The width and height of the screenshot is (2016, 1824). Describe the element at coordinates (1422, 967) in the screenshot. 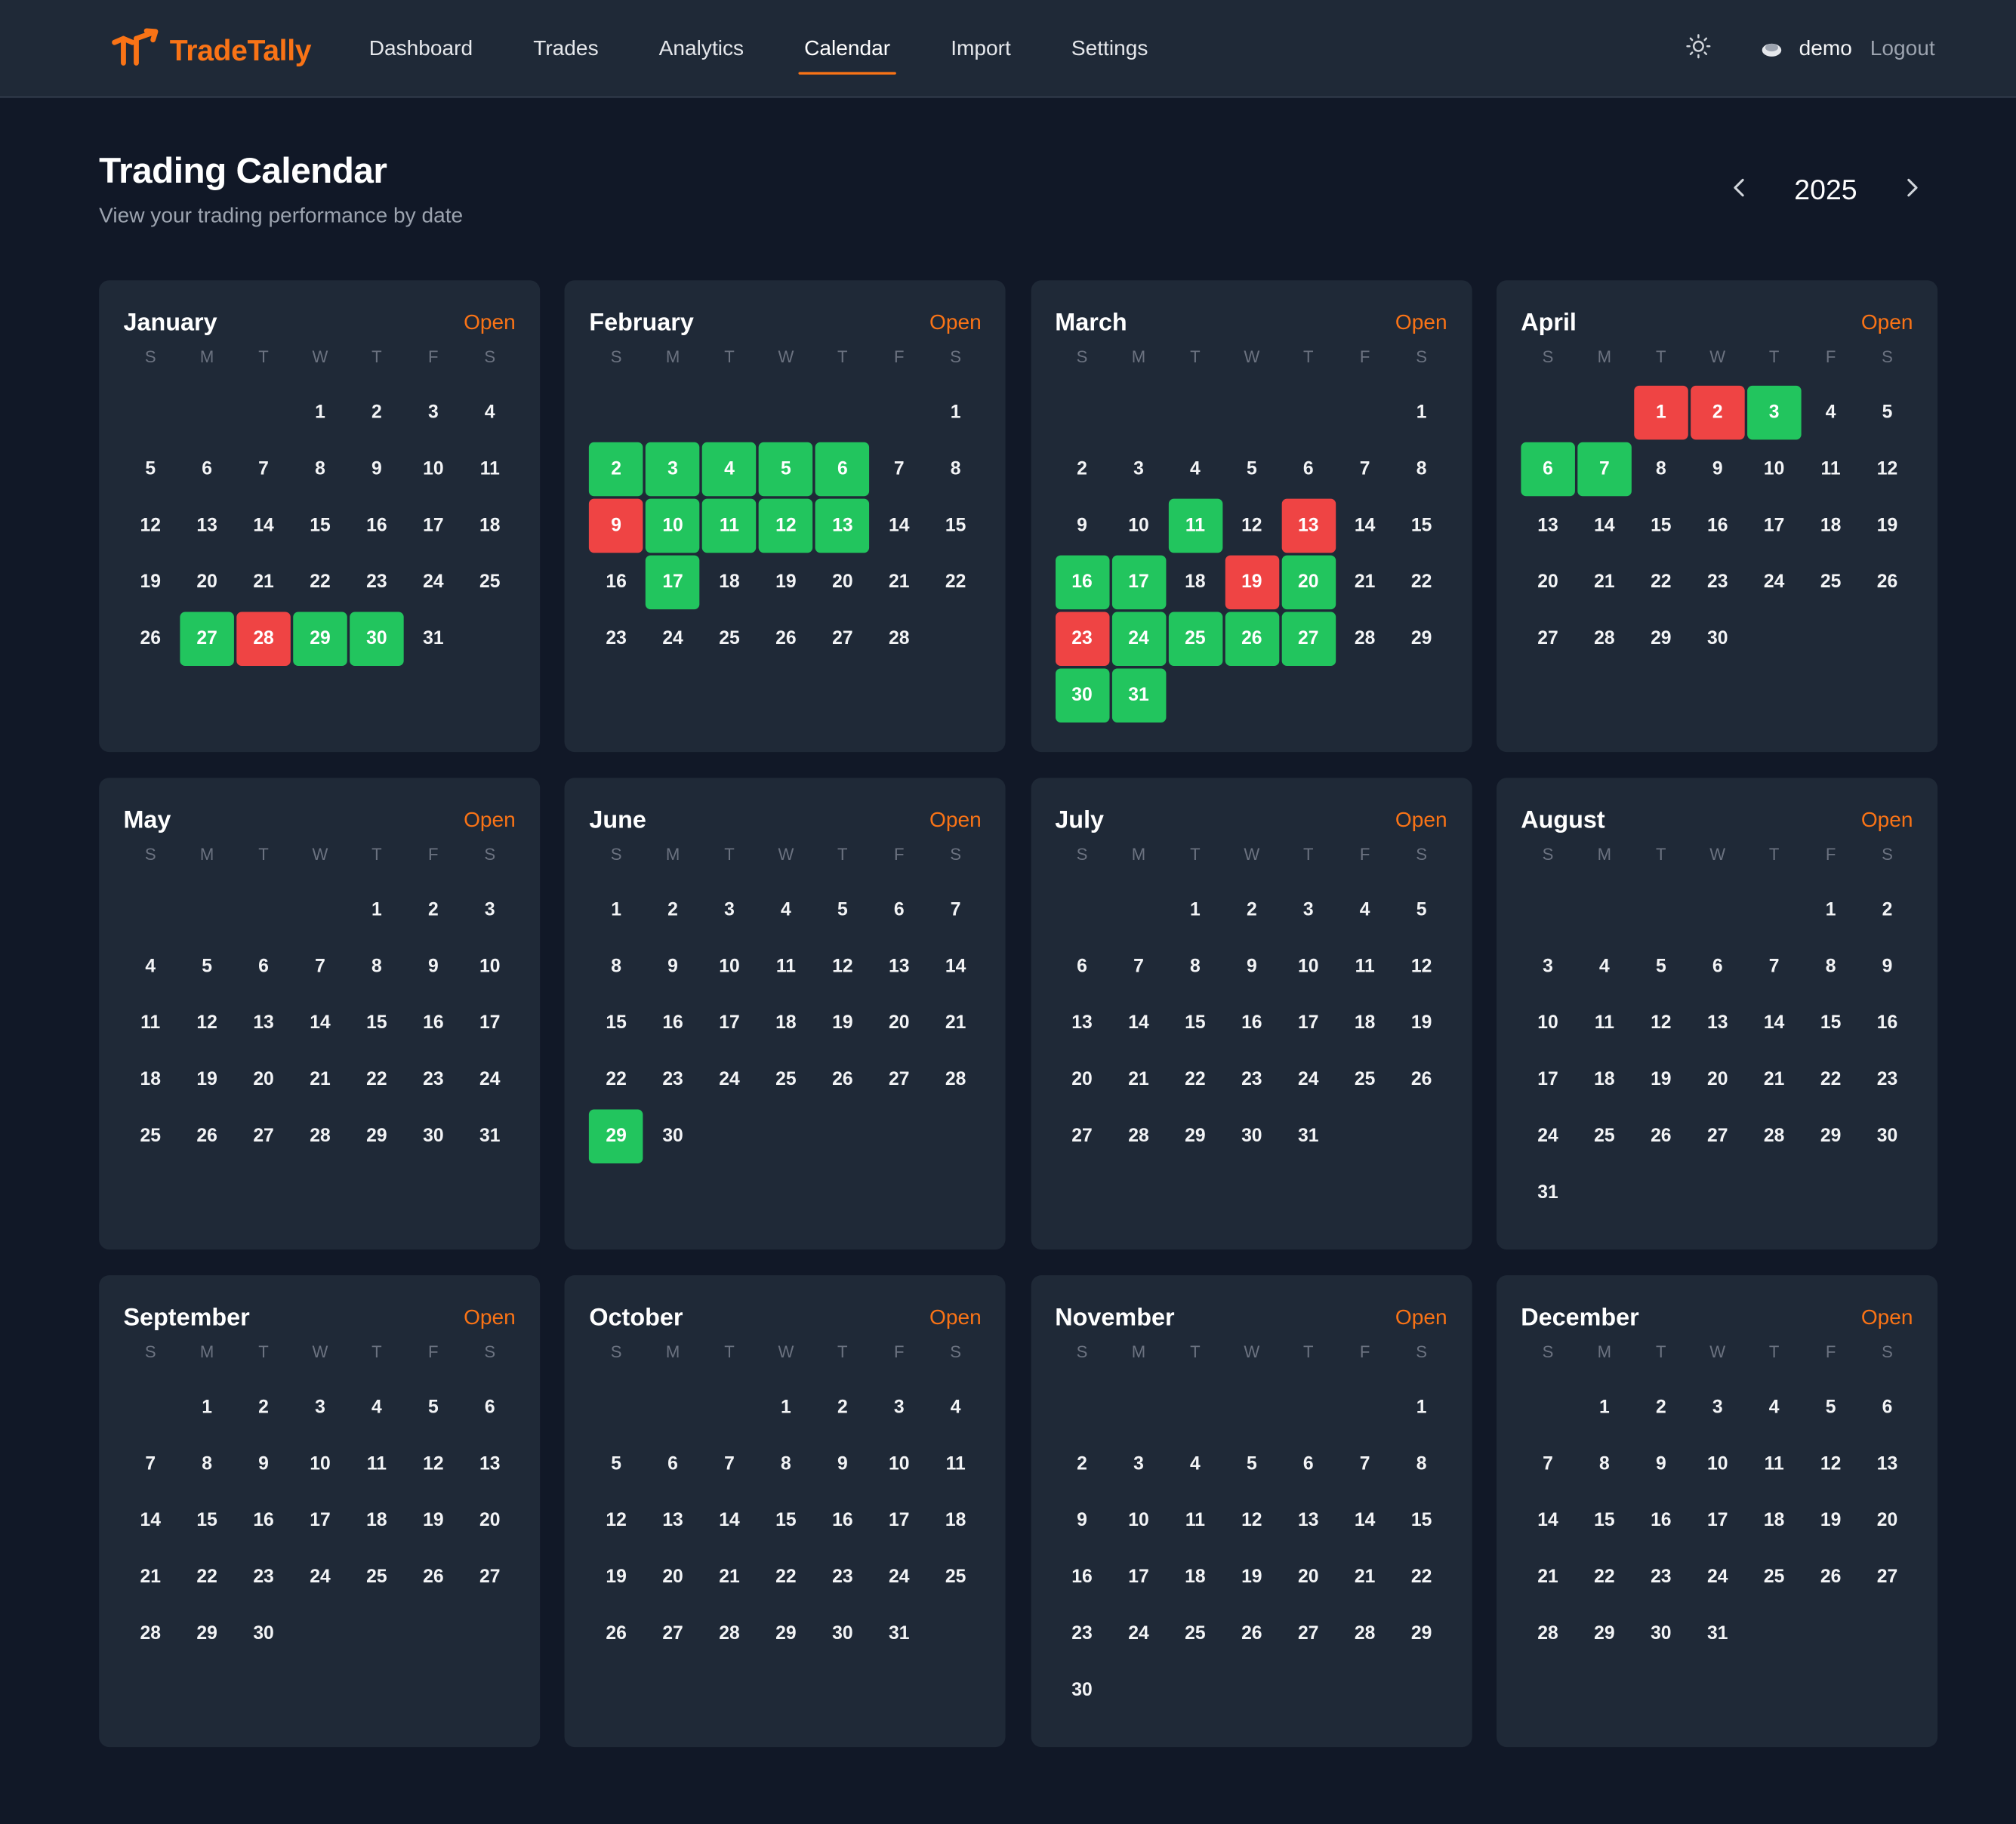

I see `day-cell: 12` at that location.